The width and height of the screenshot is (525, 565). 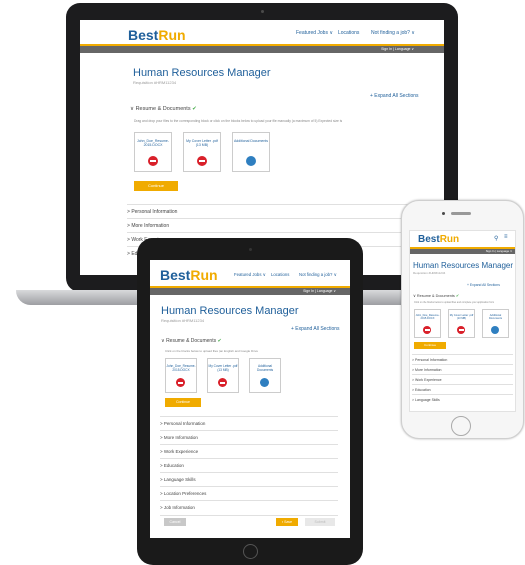 I want to click on section-row: > Location Preferences, so click(x=249, y=493).